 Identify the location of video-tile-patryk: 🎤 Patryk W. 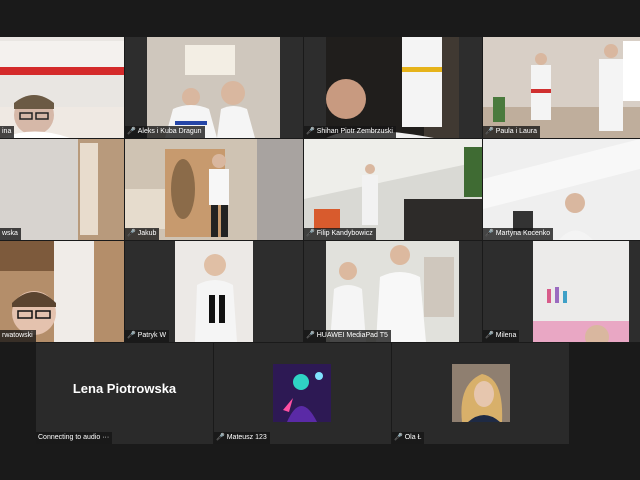
(214, 291).